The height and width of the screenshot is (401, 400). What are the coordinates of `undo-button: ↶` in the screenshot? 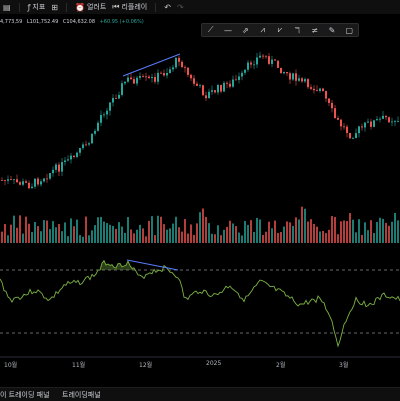 It's located at (167, 7).